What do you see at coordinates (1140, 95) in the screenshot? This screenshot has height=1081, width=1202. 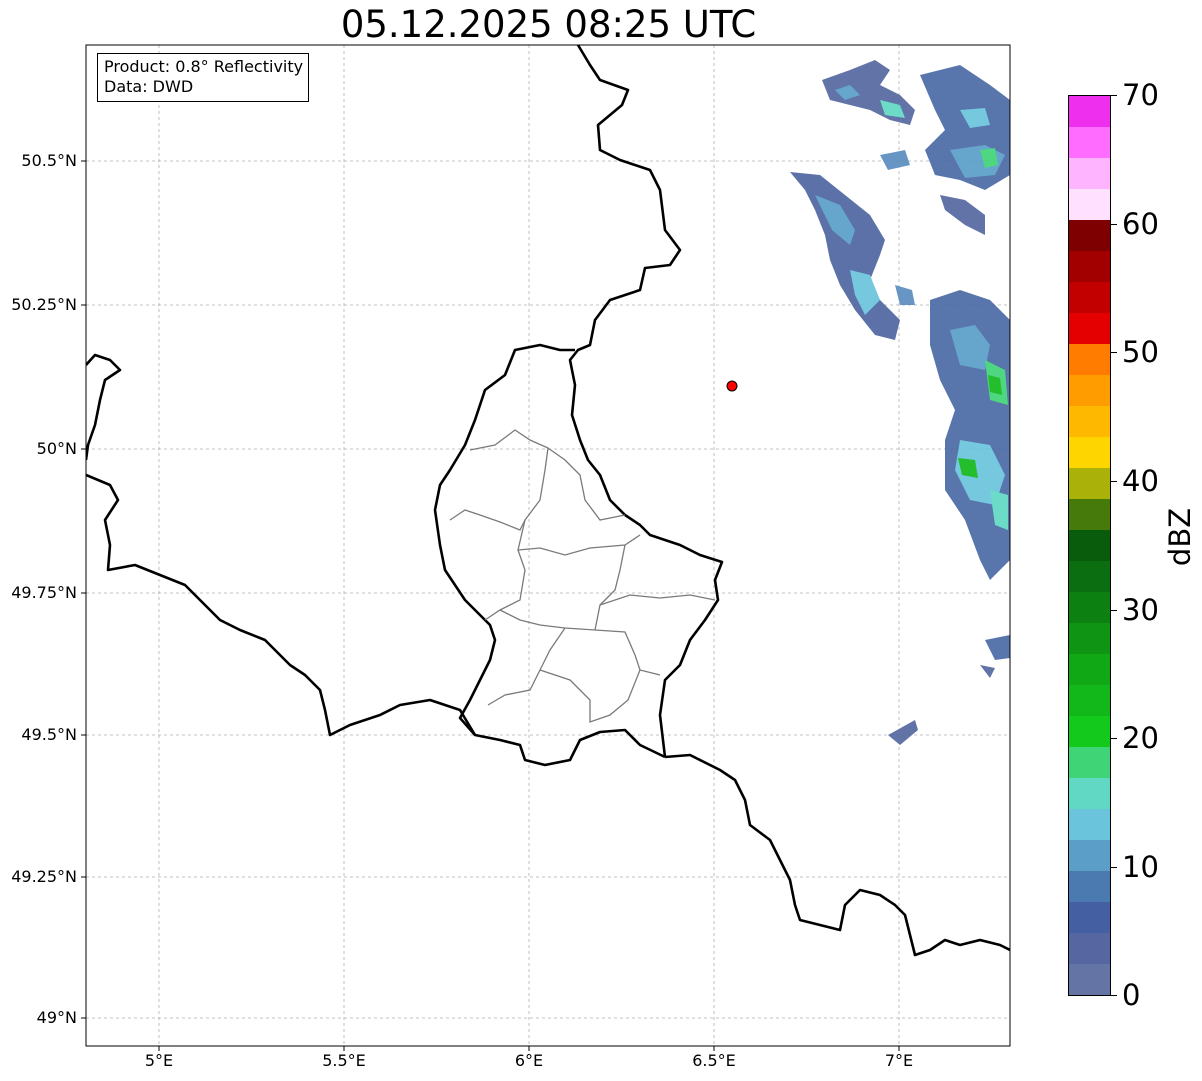 I see `colorbar-label: 70` at bounding box center [1140, 95].